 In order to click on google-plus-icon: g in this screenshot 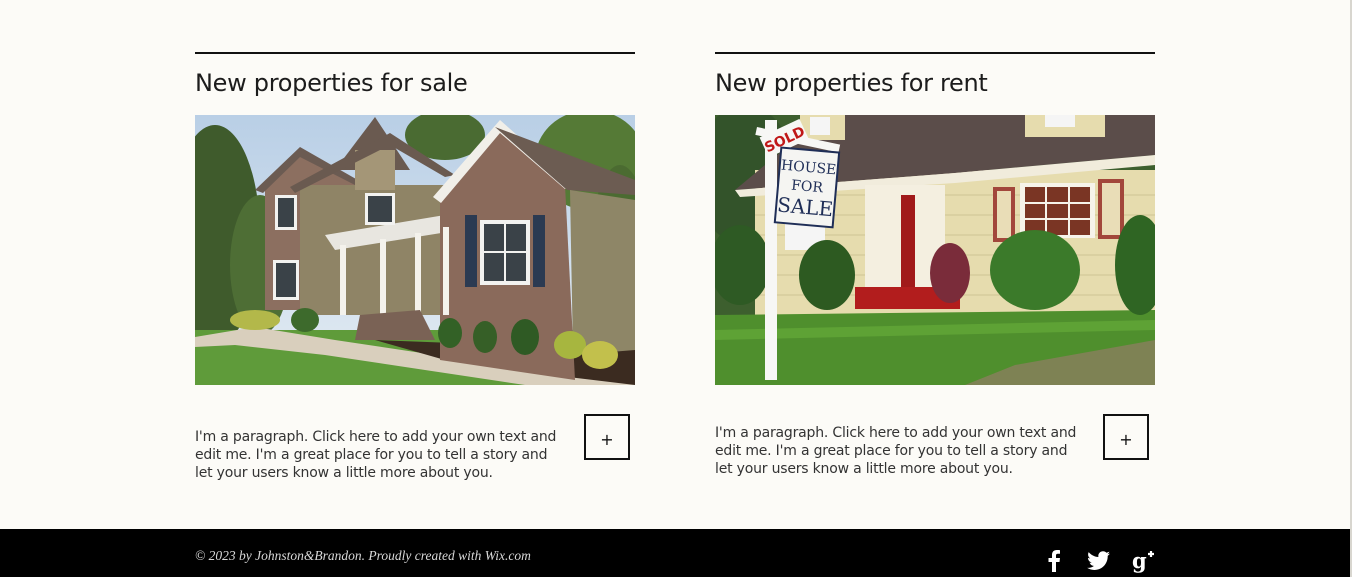, I will do `click(1144, 560)`.